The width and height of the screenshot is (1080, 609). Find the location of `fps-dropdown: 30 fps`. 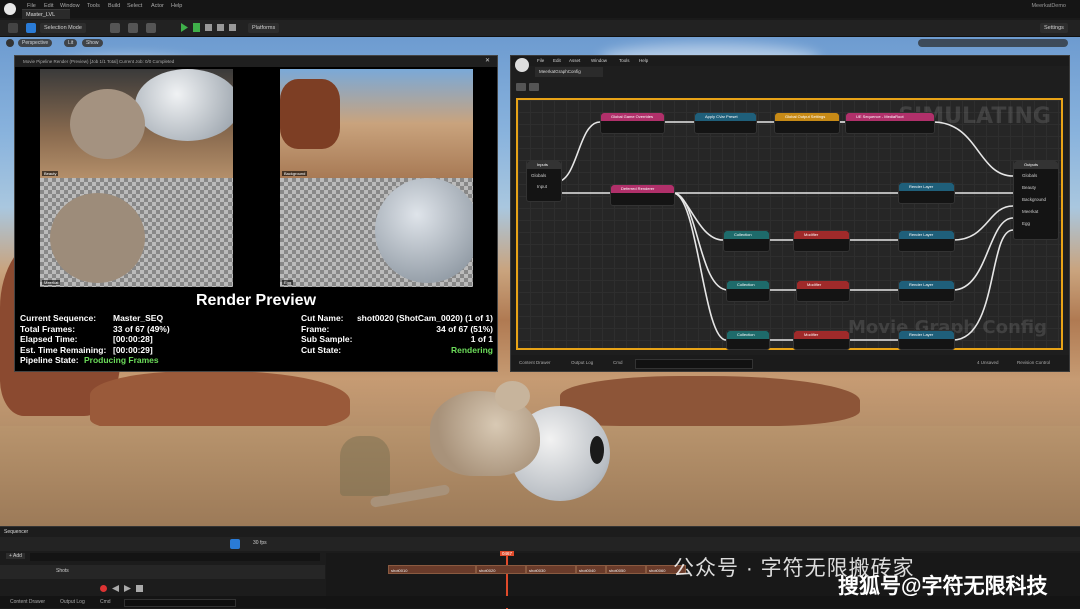

fps-dropdown: 30 fps is located at coordinates (260, 543).